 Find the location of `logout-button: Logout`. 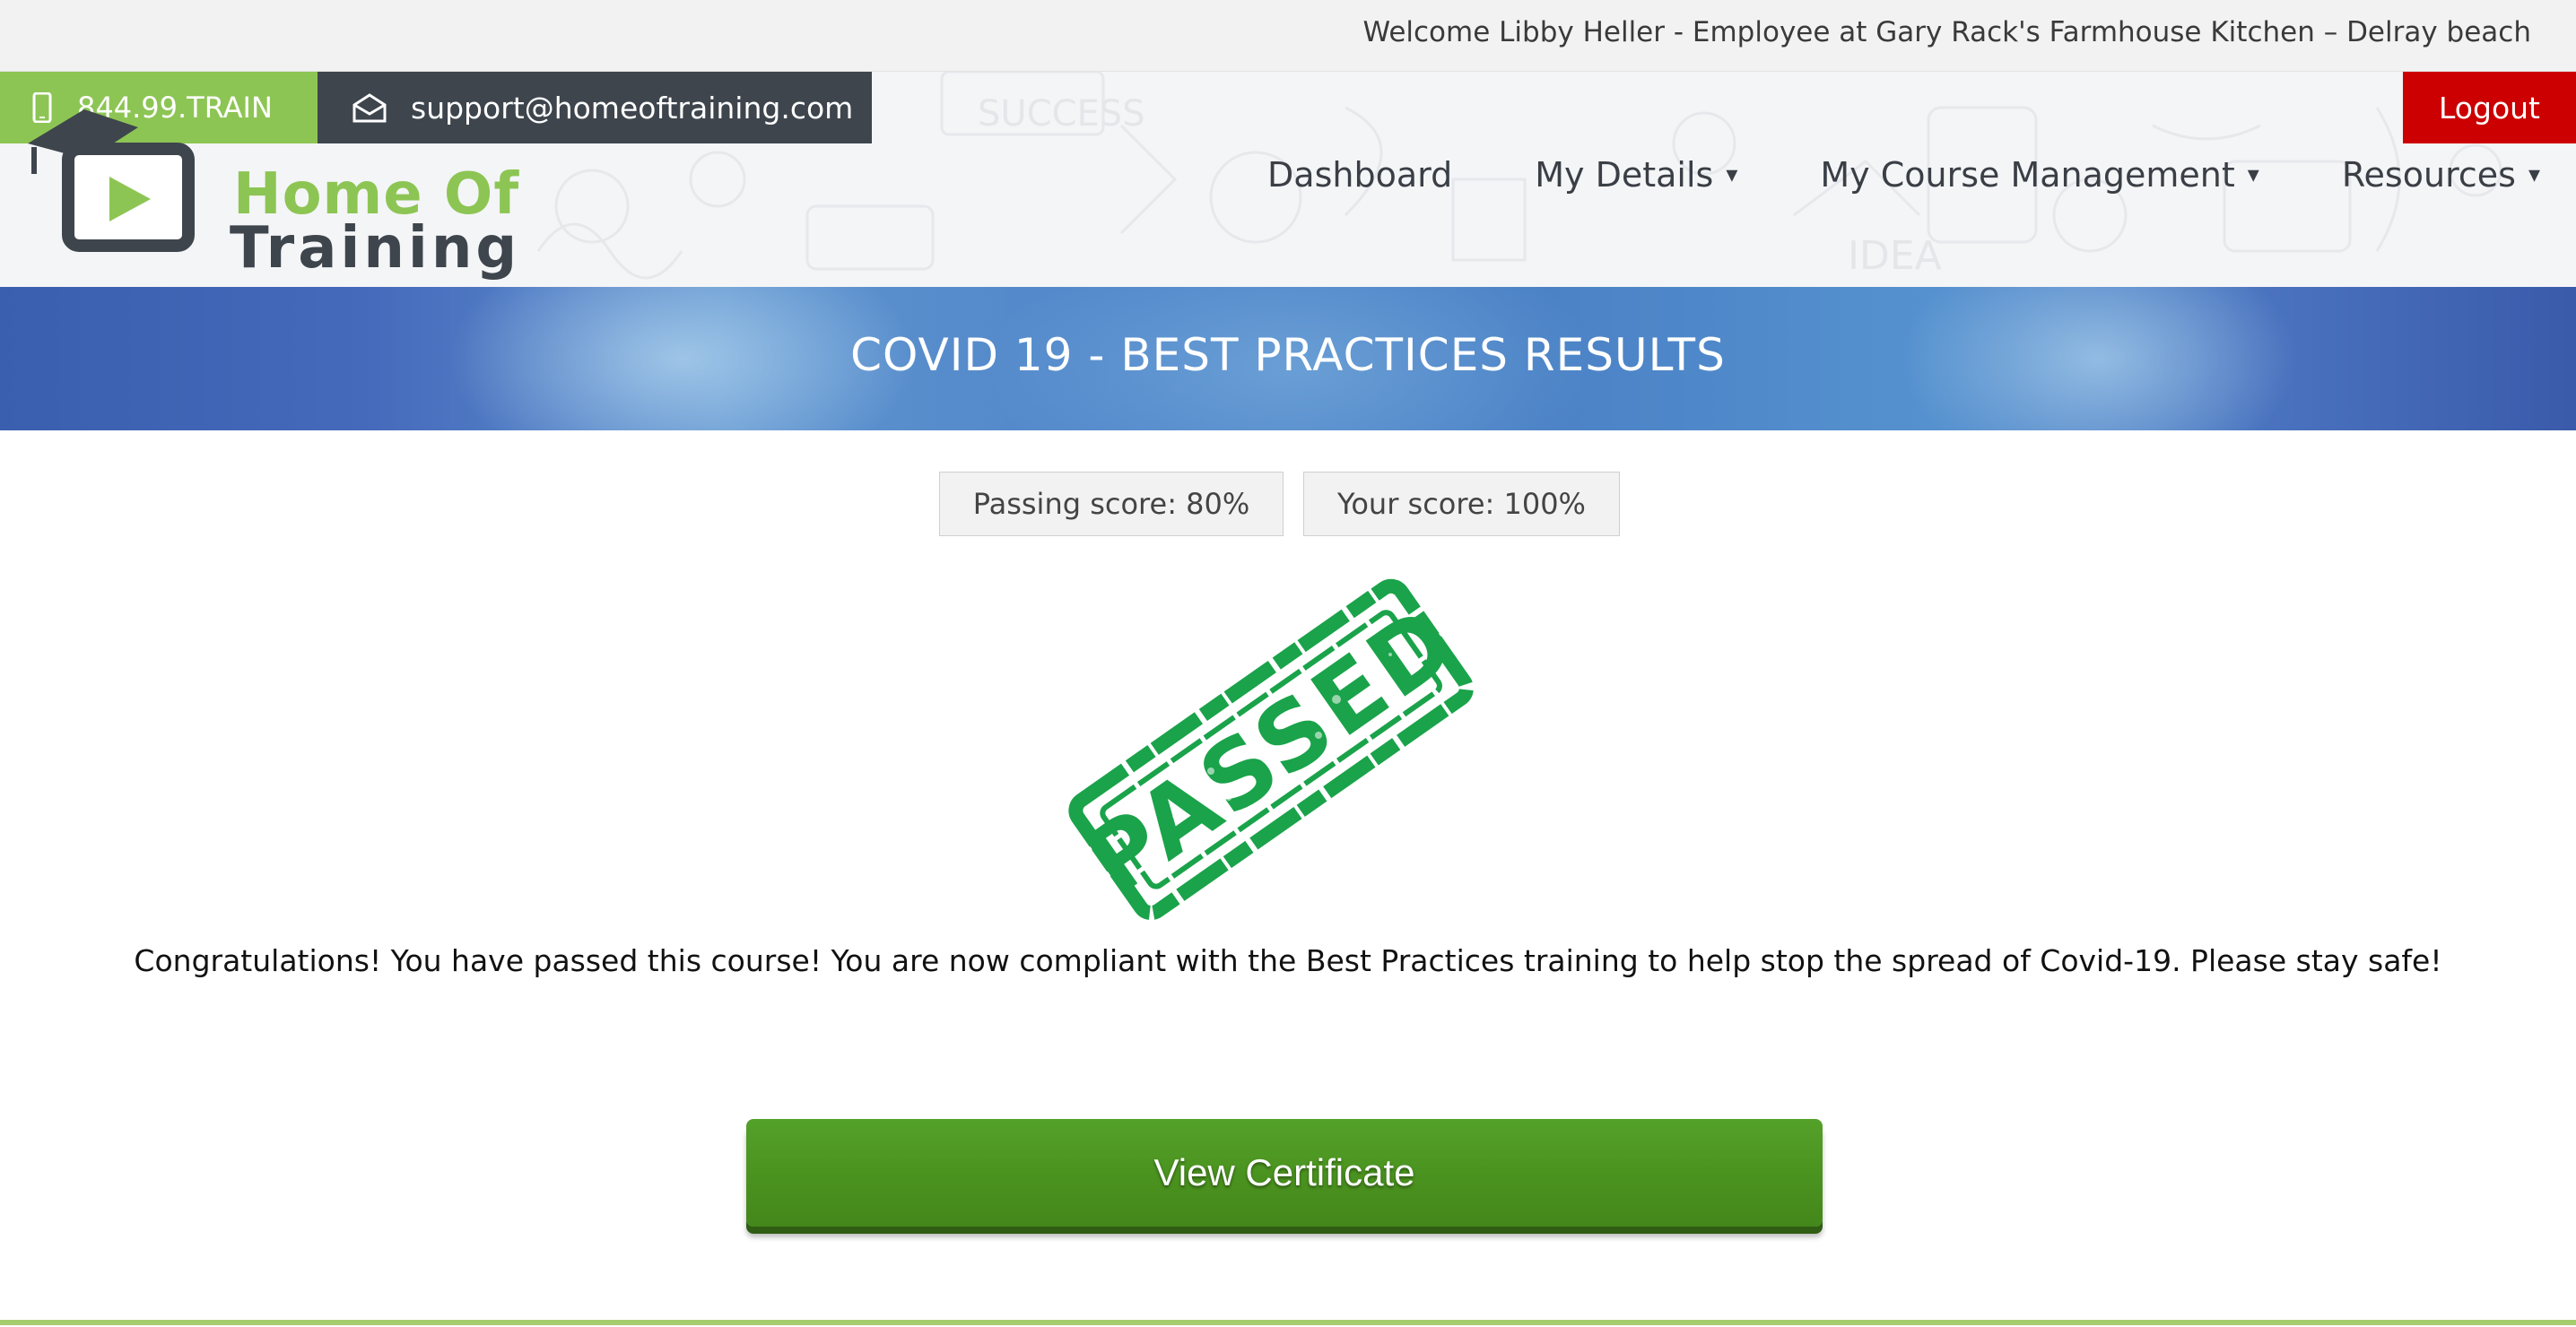

logout-button: Logout is located at coordinates (2489, 107).